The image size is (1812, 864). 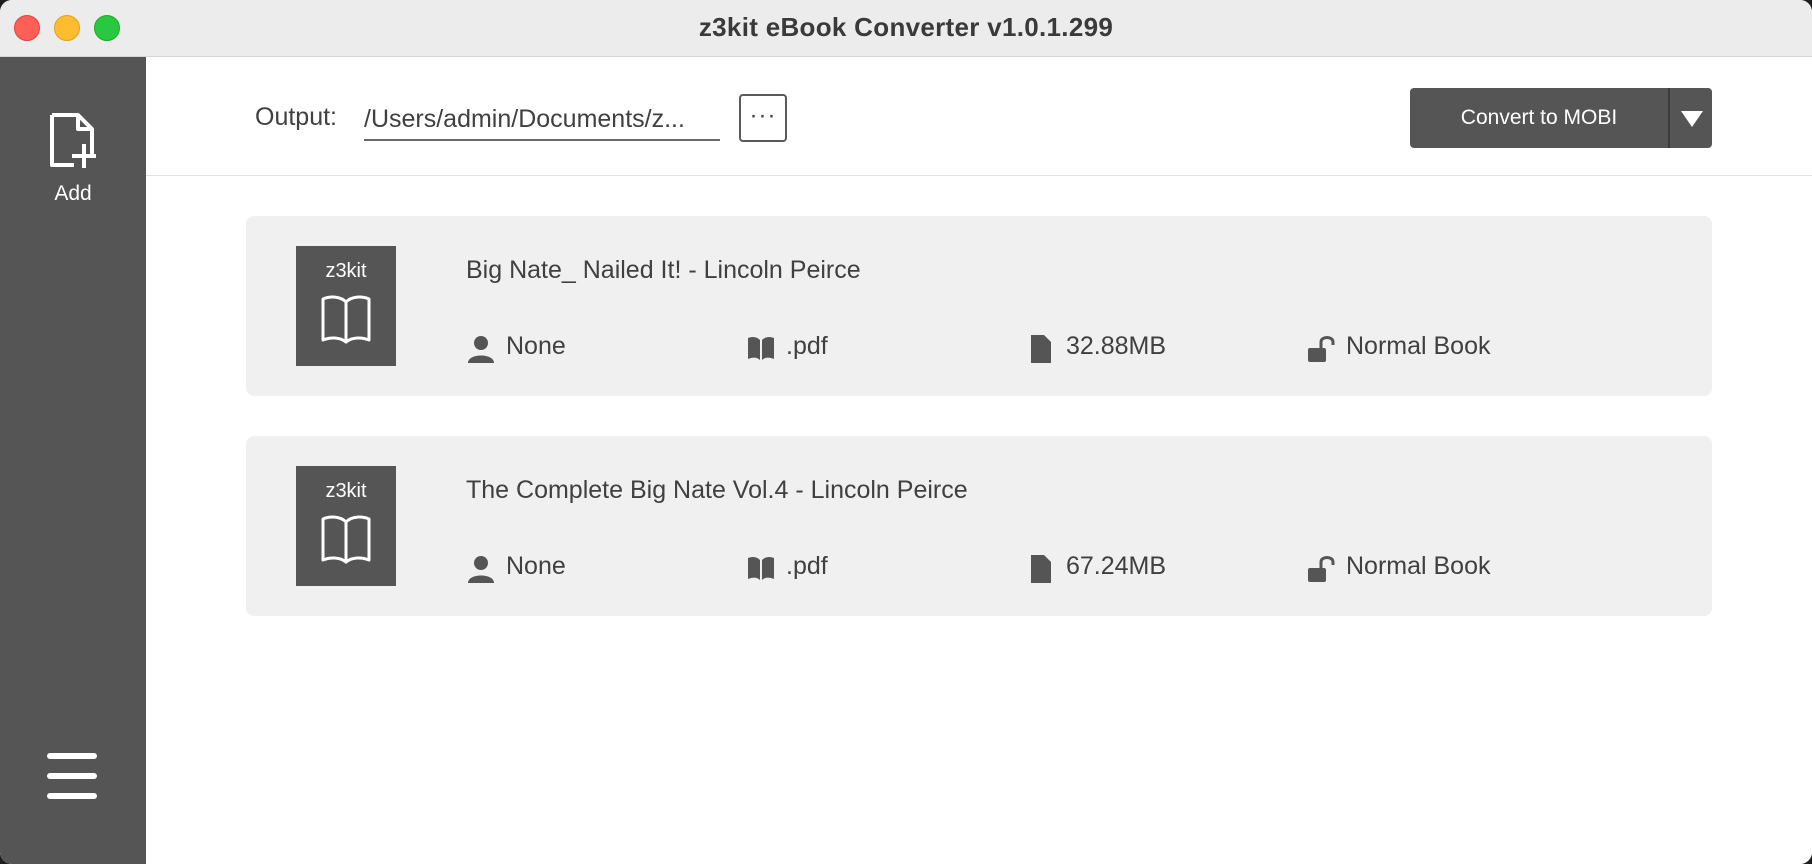 What do you see at coordinates (73, 193) in the screenshot?
I see `add-label: Add` at bounding box center [73, 193].